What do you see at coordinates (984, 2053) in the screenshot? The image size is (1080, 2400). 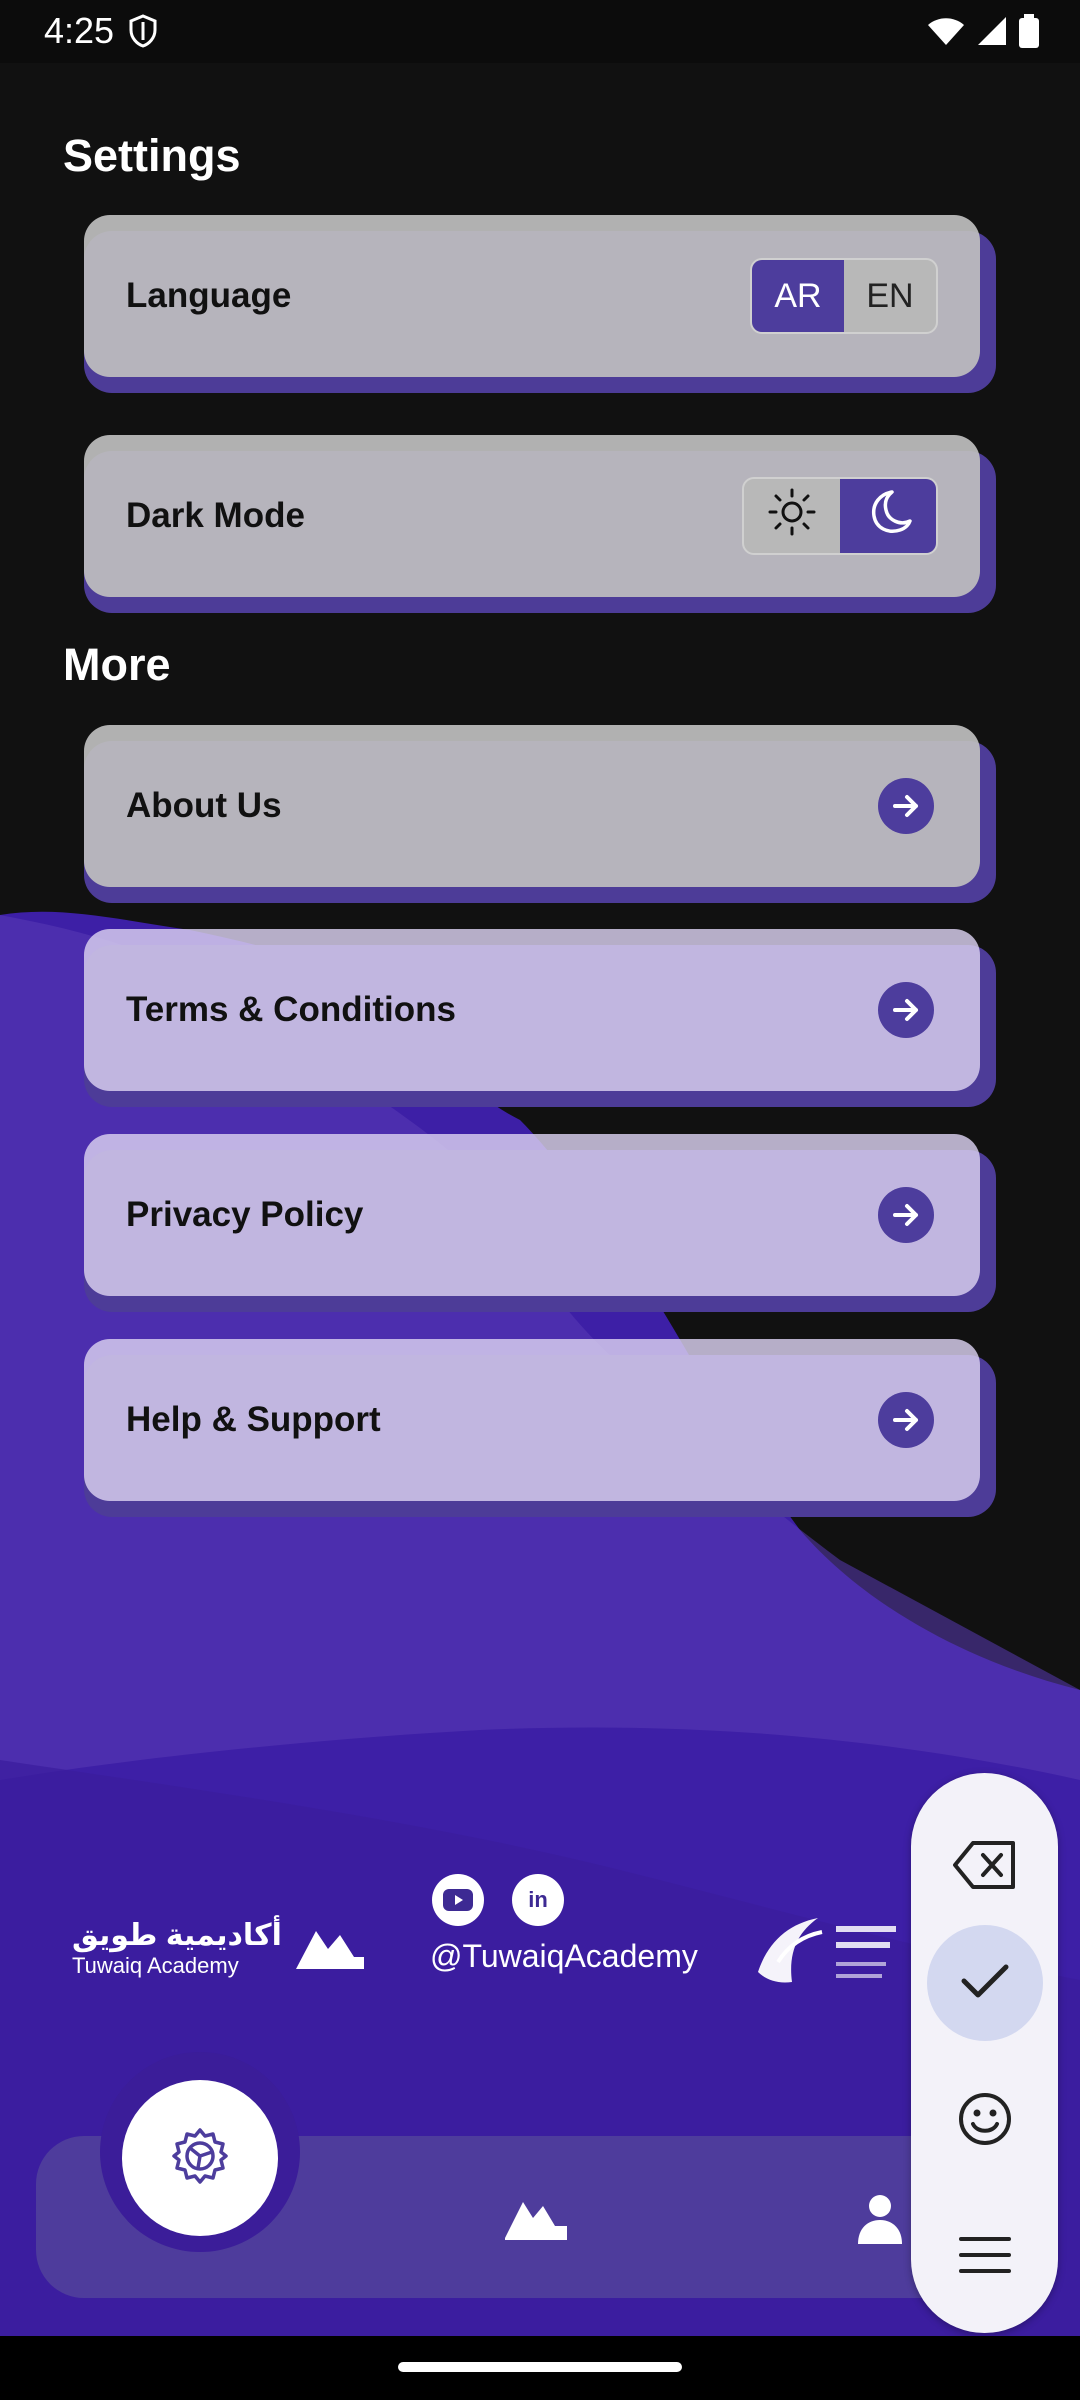 I see `floating-tool-panel` at bounding box center [984, 2053].